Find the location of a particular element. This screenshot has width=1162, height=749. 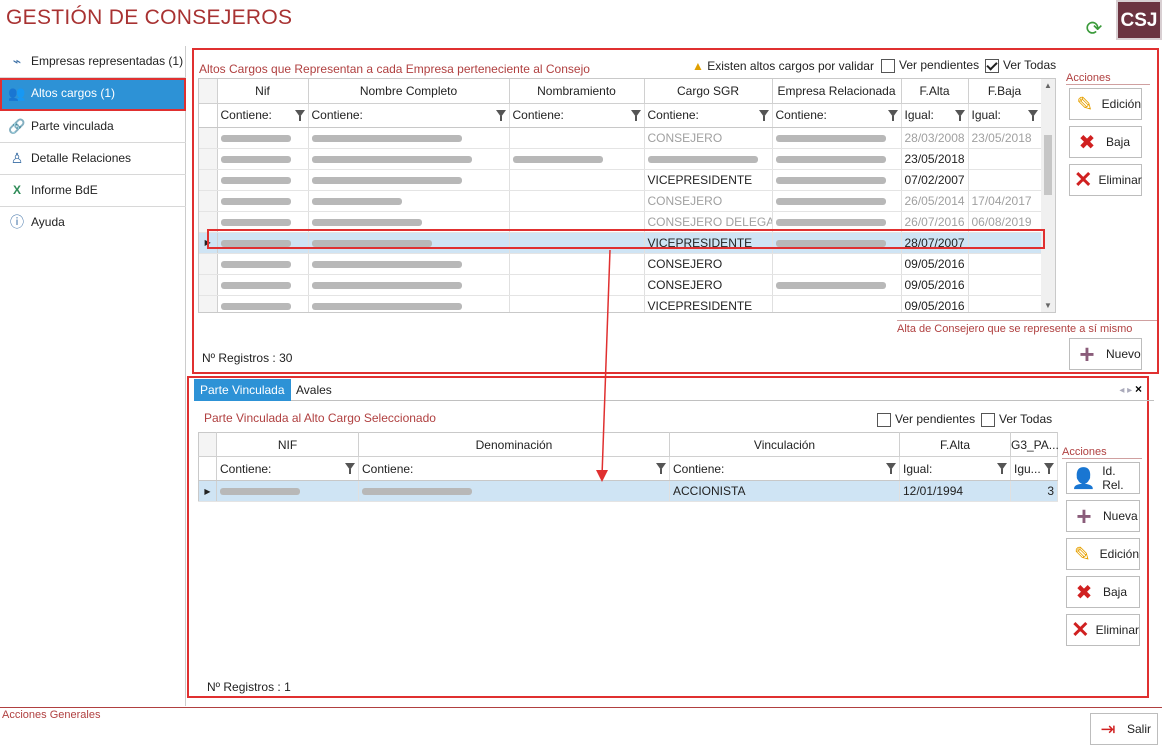

sidebar-item-parte-vinculada: 🔗 Parte vinculada is located at coordinates (93, 127).